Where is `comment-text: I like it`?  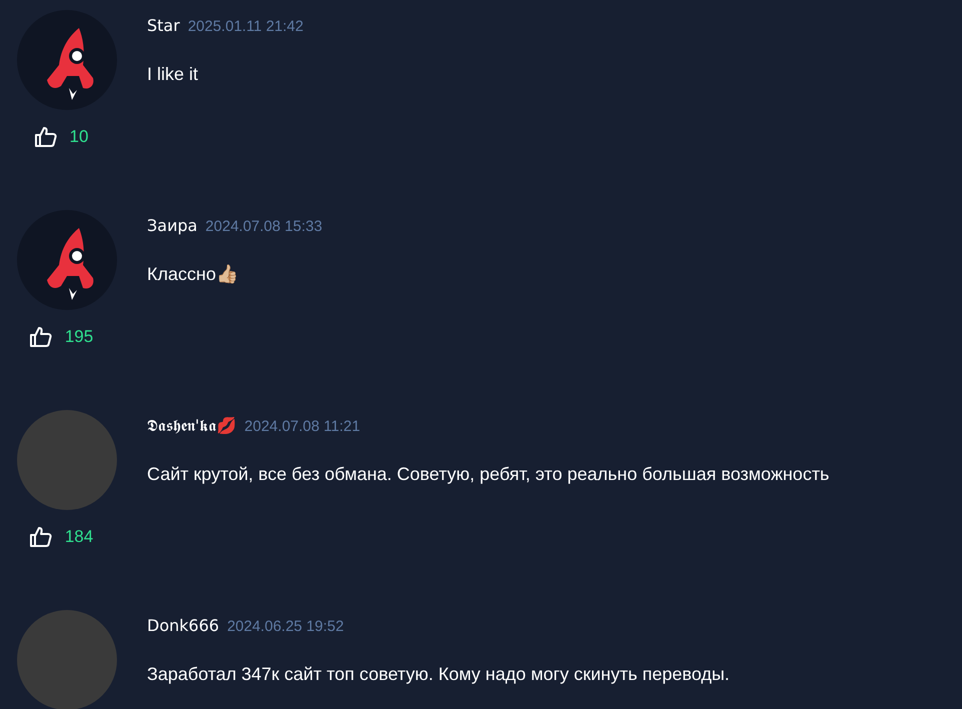 comment-text: I like it is located at coordinates (173, 74).